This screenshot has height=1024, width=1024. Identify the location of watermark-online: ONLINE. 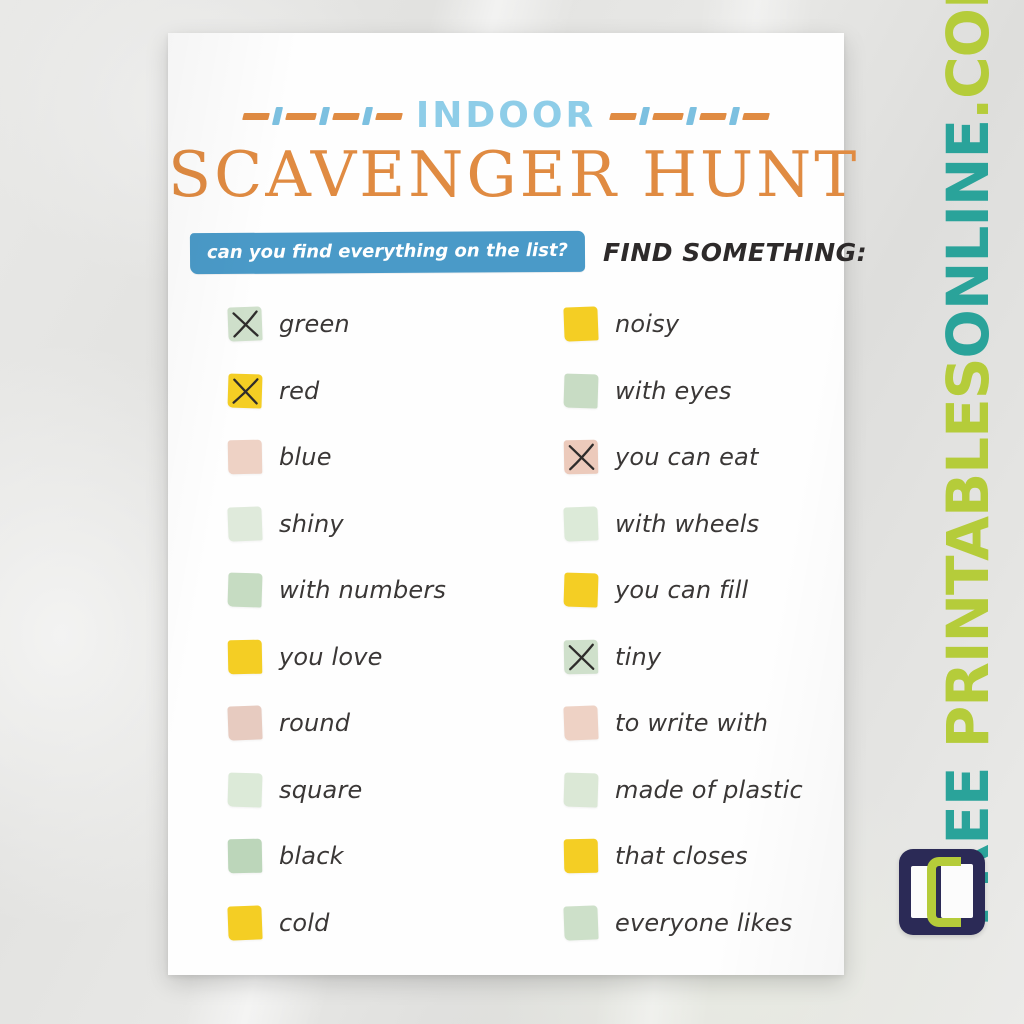
(968, 239).